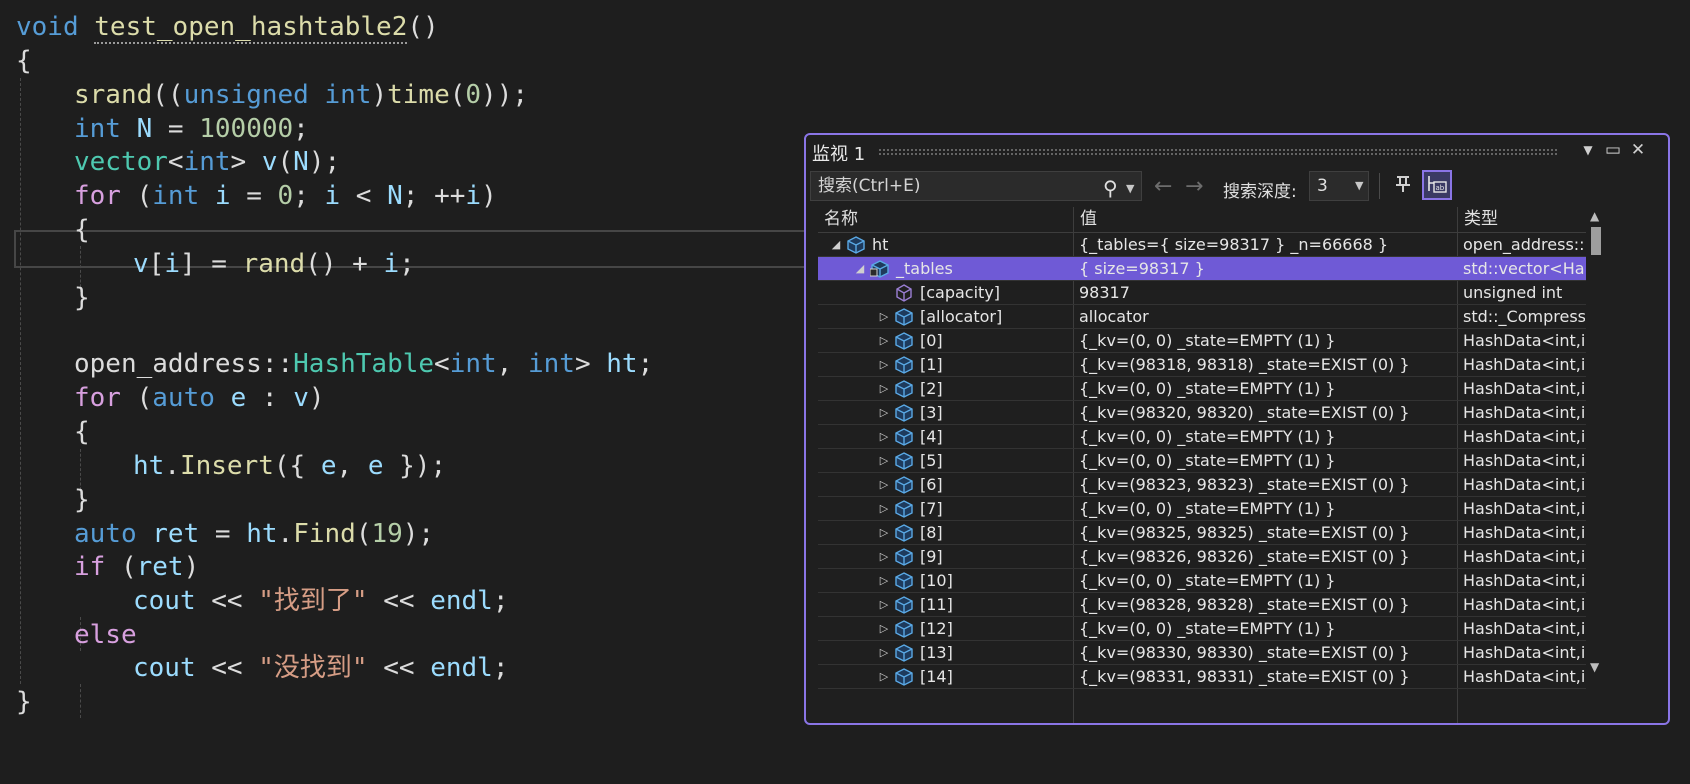 This screenshot has height=784, width=1690. What do you see at coordinates (1638, 150) in the screenshot?
I see `close-icon: ✕` at bounding box center [1638, 150].